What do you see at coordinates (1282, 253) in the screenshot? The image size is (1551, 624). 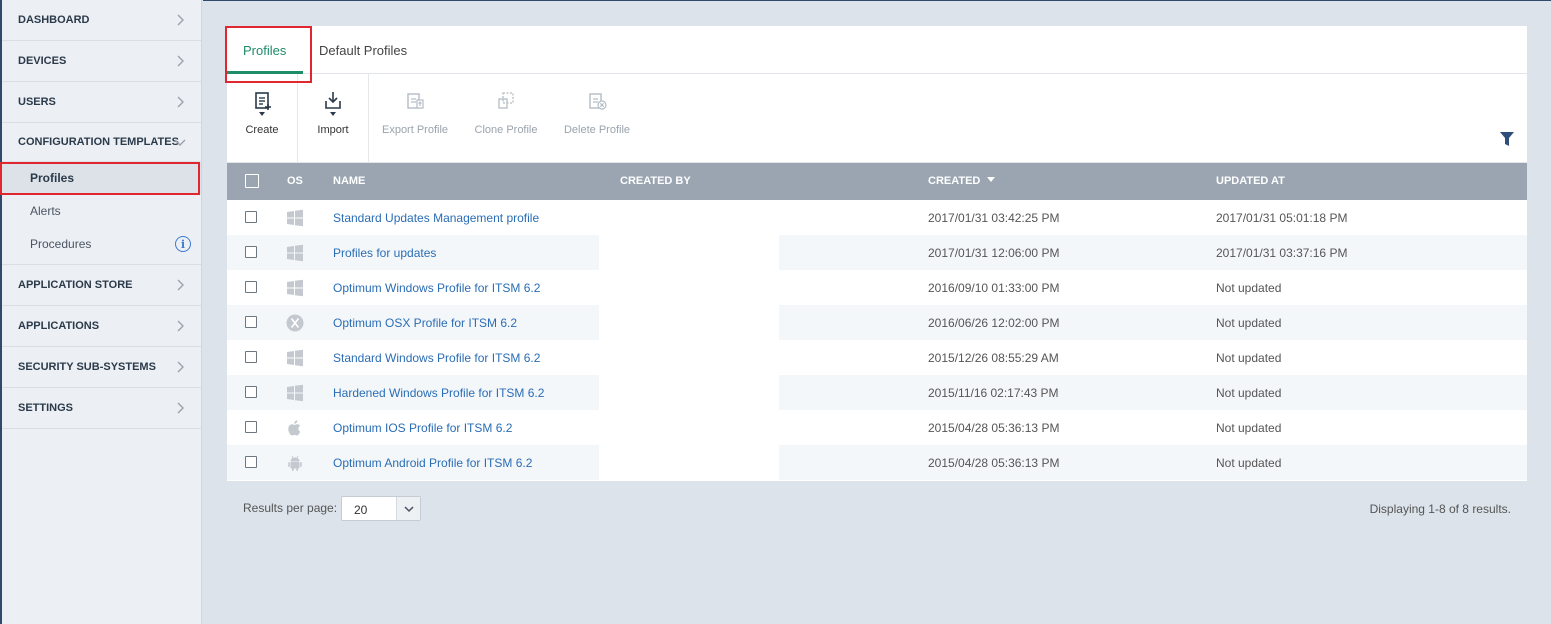 I see `updated-cell: 2017/01/31 03:37:16 PM` at bounding box center [1282, 253].